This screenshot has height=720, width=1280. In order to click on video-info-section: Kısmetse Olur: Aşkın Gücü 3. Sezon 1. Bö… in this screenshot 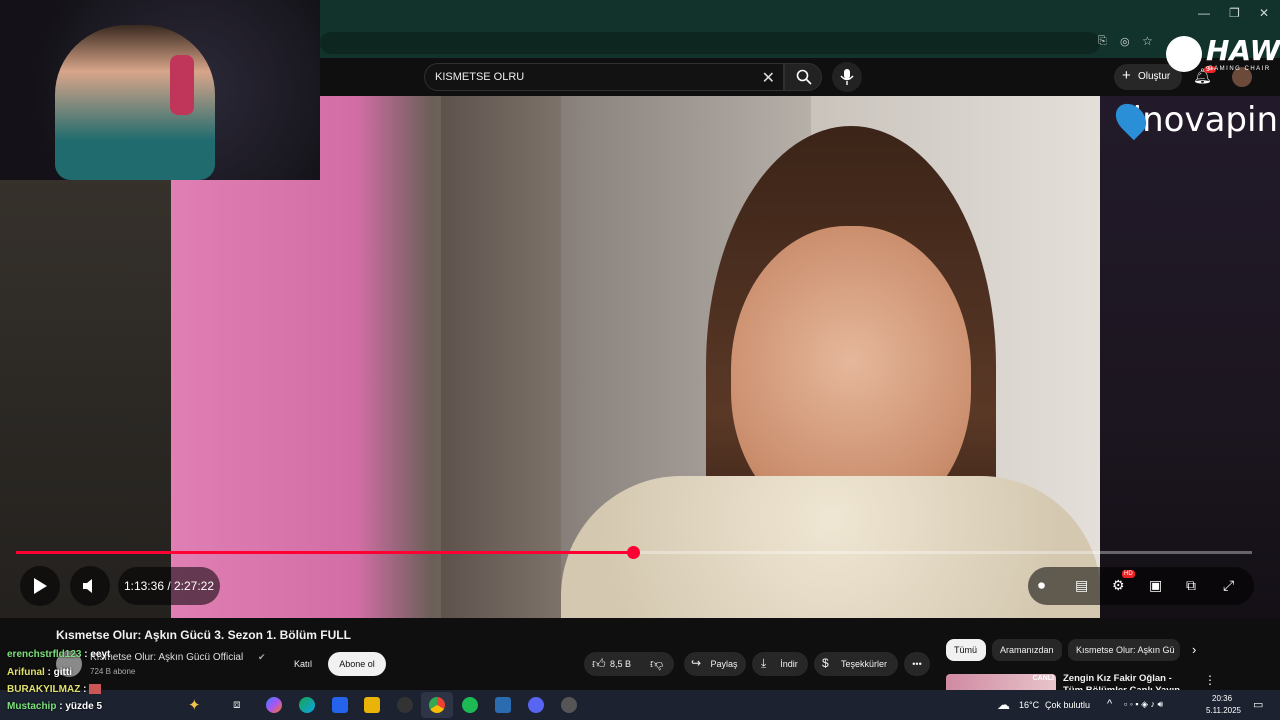, I will do `click(640, 657)`.